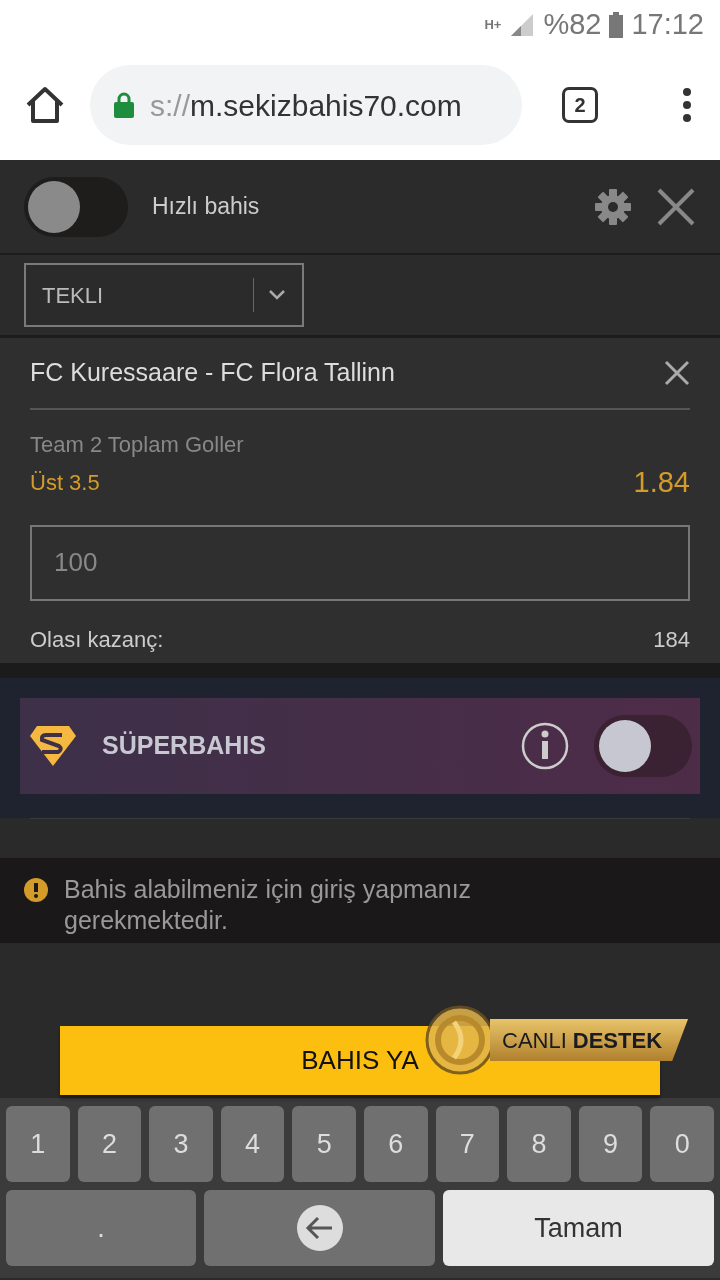 Image resolution: width=720 pixels, height=1280 pixels. I want to click on selection-label: Üst 3.5, so click(65, 483).